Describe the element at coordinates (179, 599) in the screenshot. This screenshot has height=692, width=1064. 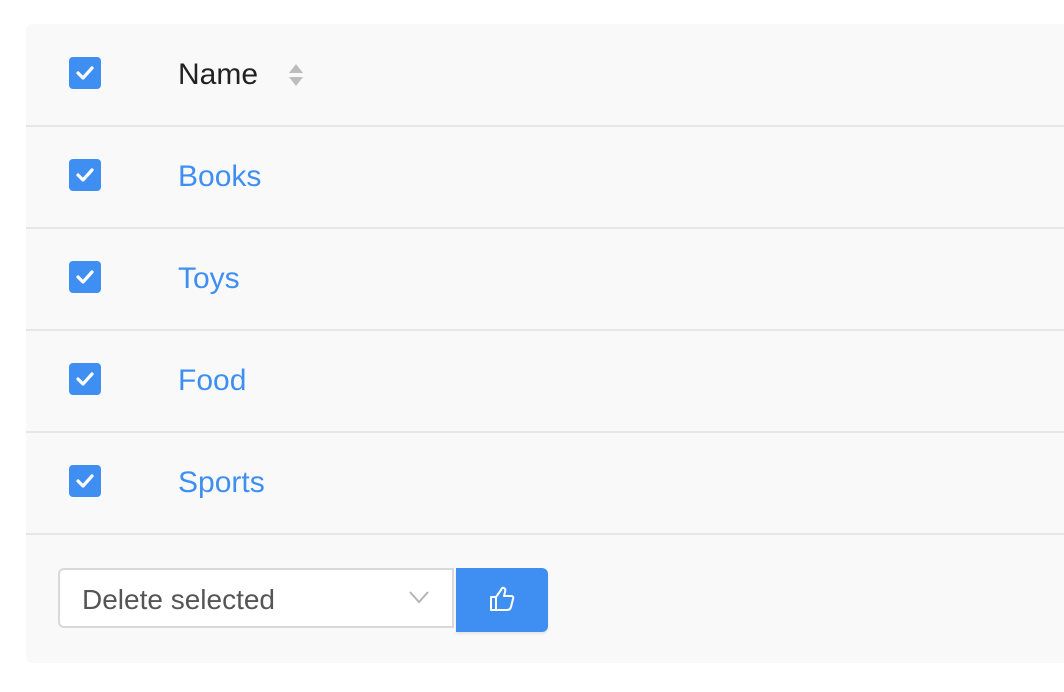
I see `bulk-action-selected-value: Delete selected` at that location.